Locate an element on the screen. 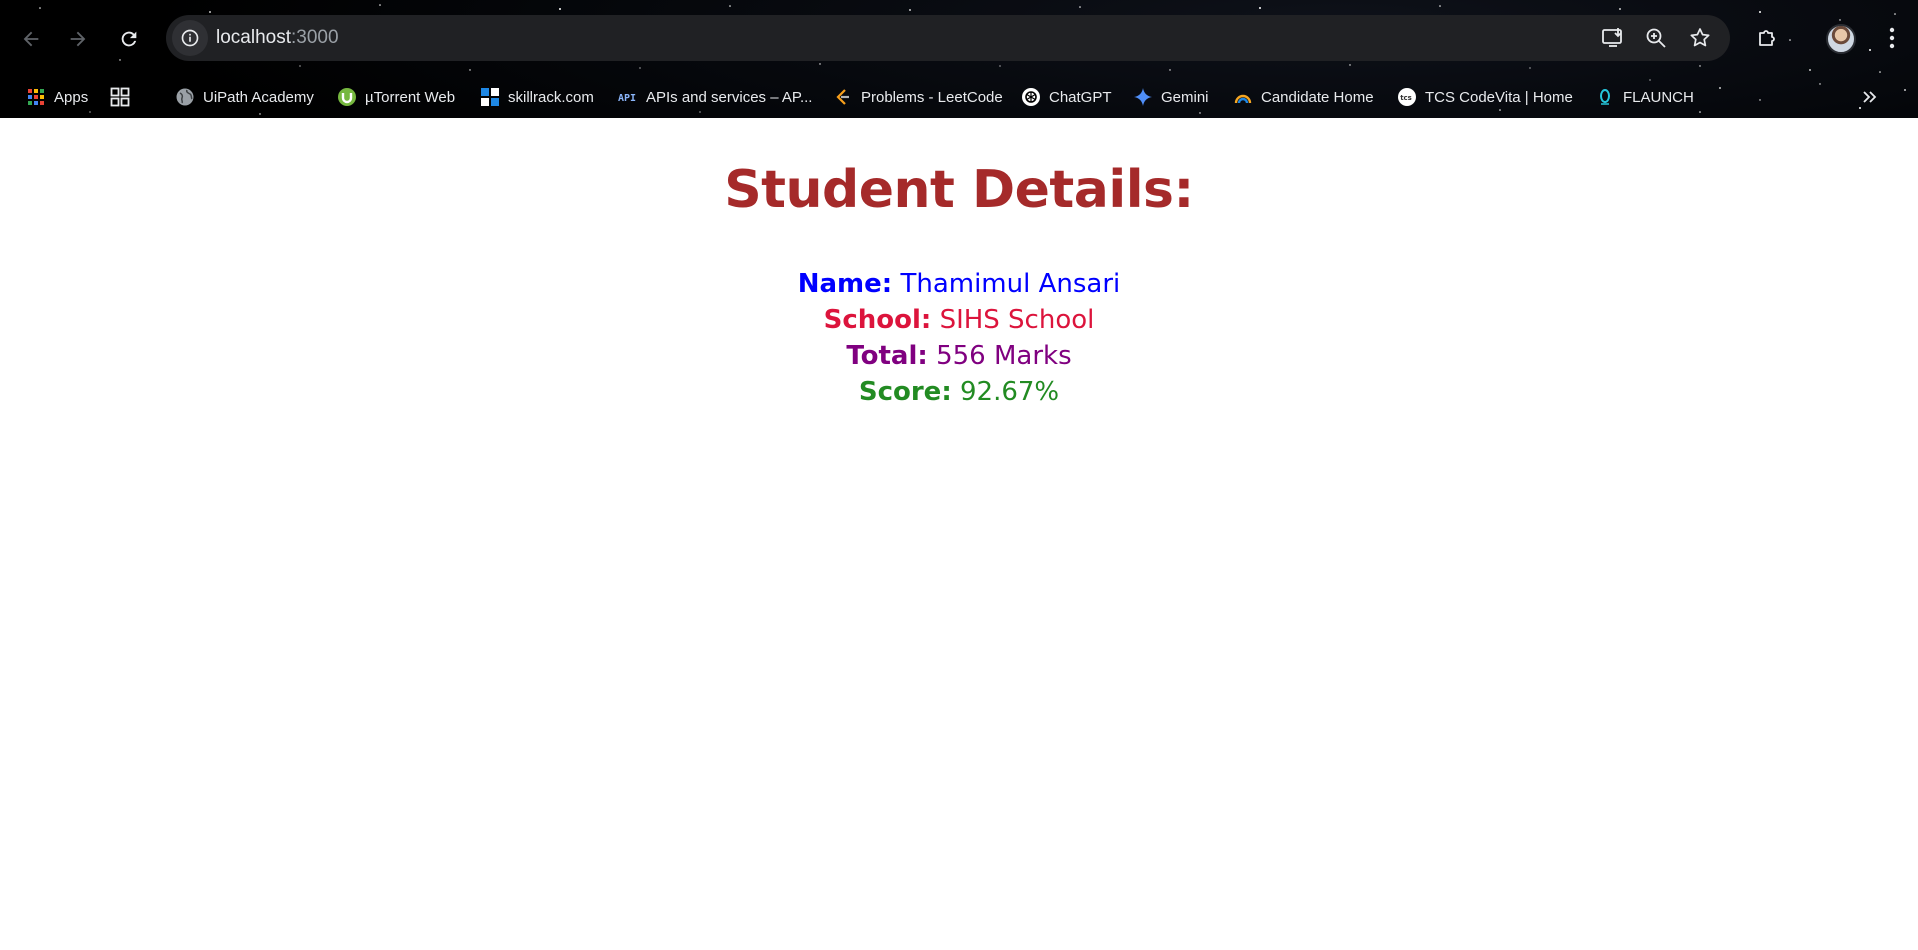 The height and width of the screenshot is (950, 1918). bookmark-label: Apps is located at coordinates (71, 97).